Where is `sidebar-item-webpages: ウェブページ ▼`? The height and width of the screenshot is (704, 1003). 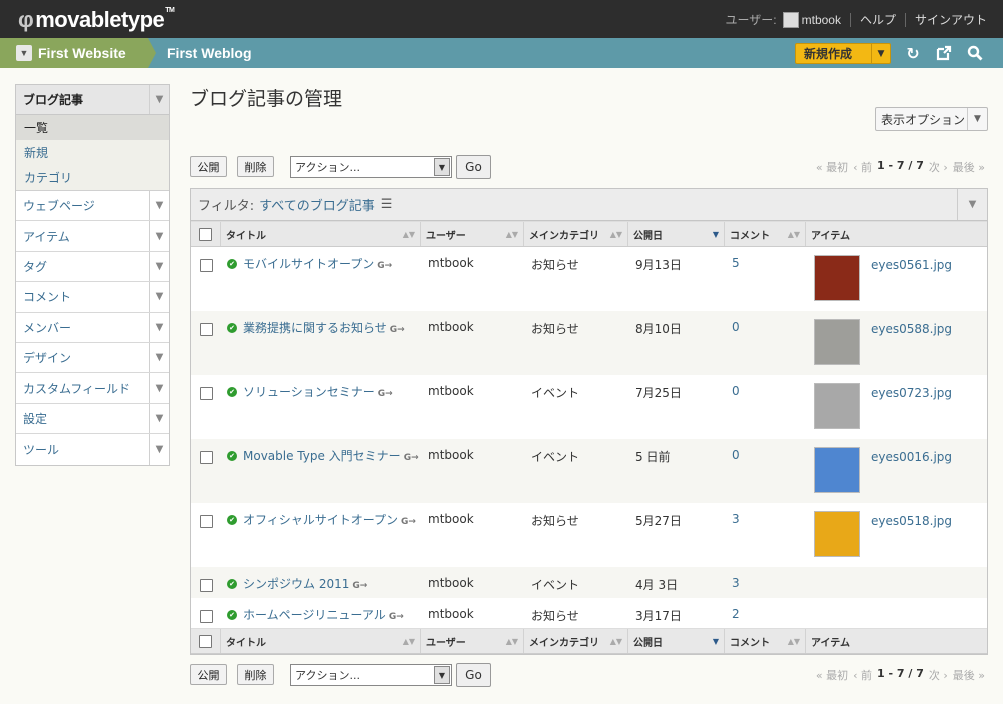
sidebar-item-webpages: ウェブページ ▼ is located at coordinates (92, 206).